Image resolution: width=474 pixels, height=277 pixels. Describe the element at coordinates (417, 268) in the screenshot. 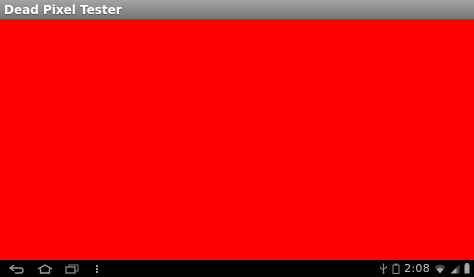

I see `status-clock: 2:08` at that location.